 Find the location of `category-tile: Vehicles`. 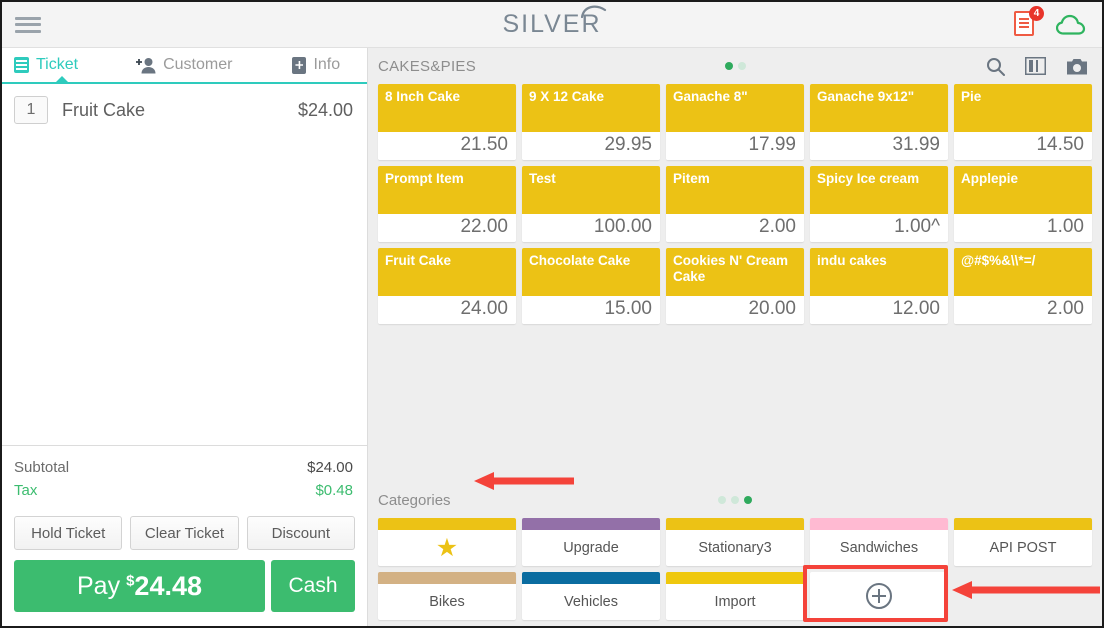

category-tile: Vehicles is located at coordinates (591, 596).